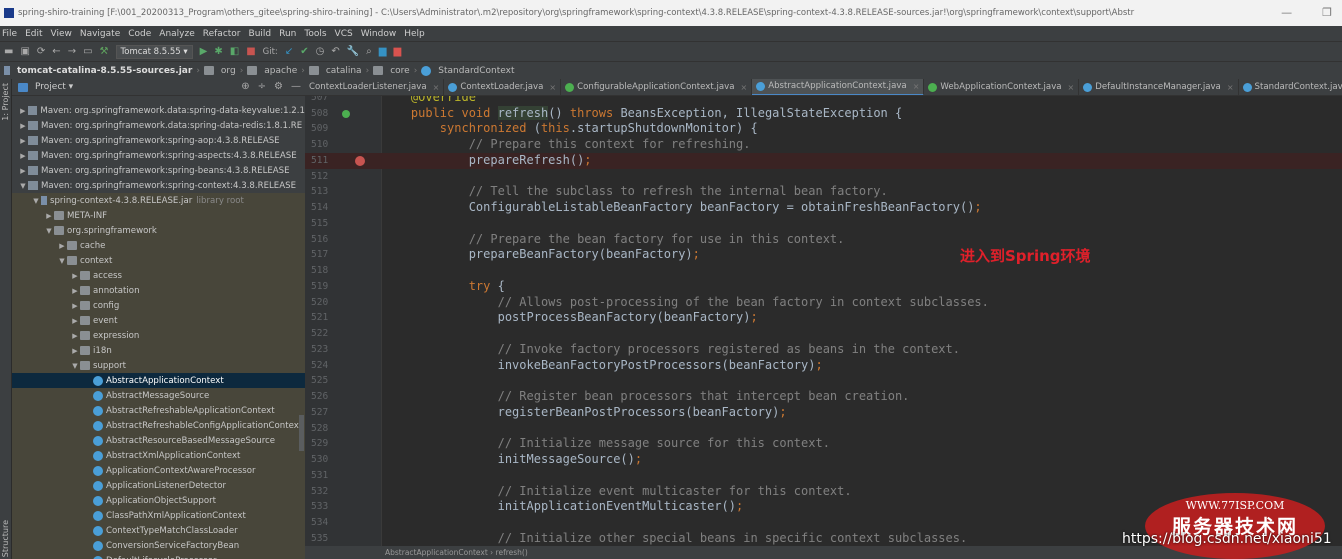 The height and width of the screenshot is (559, 1342). Describe the element at coordinates (158, 410) in the screenshot. I see `tree-item: AbstractRefreshableApplicationContext` at that location.